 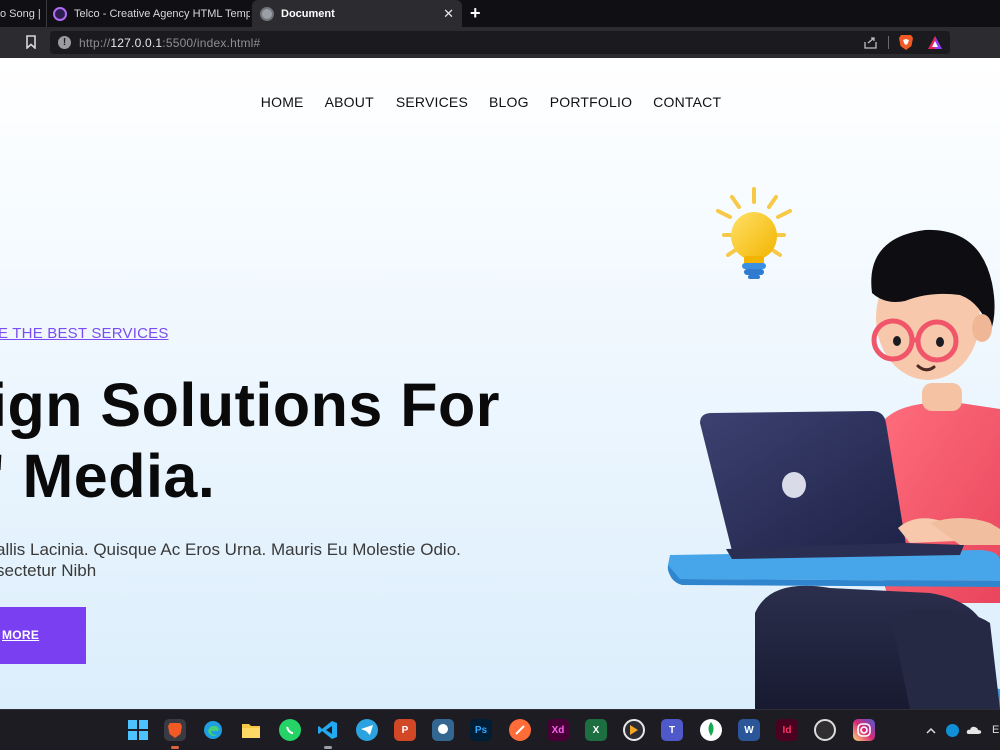 I want to click on nav-blog: BLOG, so click(x=509, y=102).